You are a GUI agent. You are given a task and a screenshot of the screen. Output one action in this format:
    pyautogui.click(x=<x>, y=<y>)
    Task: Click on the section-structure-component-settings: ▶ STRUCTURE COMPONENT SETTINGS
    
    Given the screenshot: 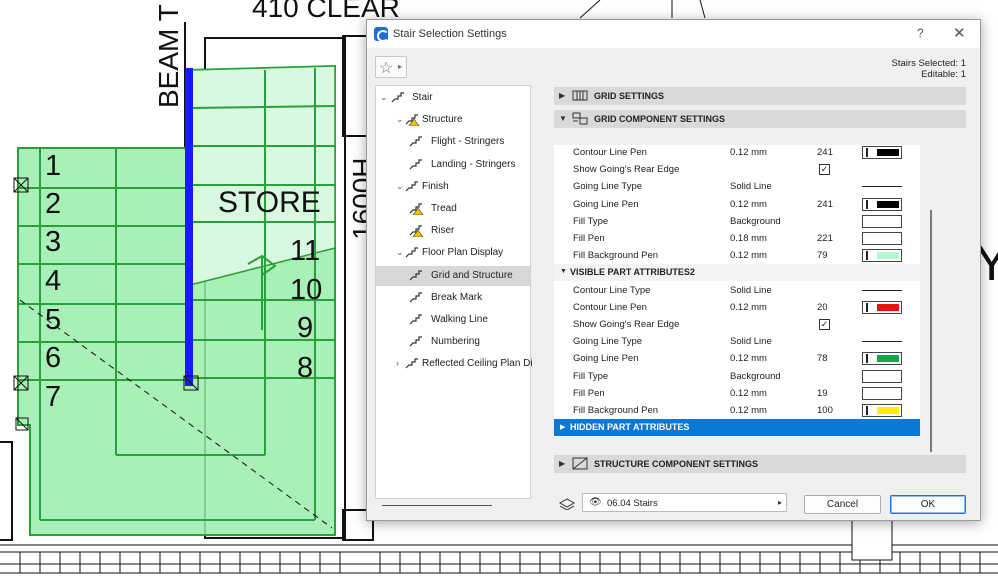 What is the action you would take?
    pyautogui.click(x=760, y=464)
    